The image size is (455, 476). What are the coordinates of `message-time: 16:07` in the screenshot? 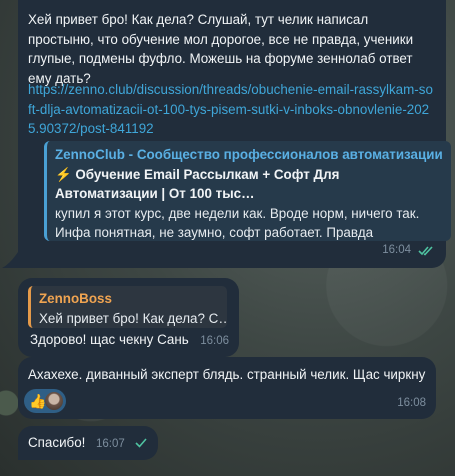 It's located at (110, 444).